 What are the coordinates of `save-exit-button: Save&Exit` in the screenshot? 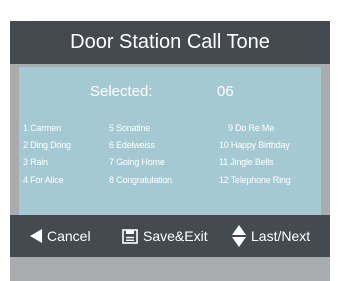 It's located at (165, 236).